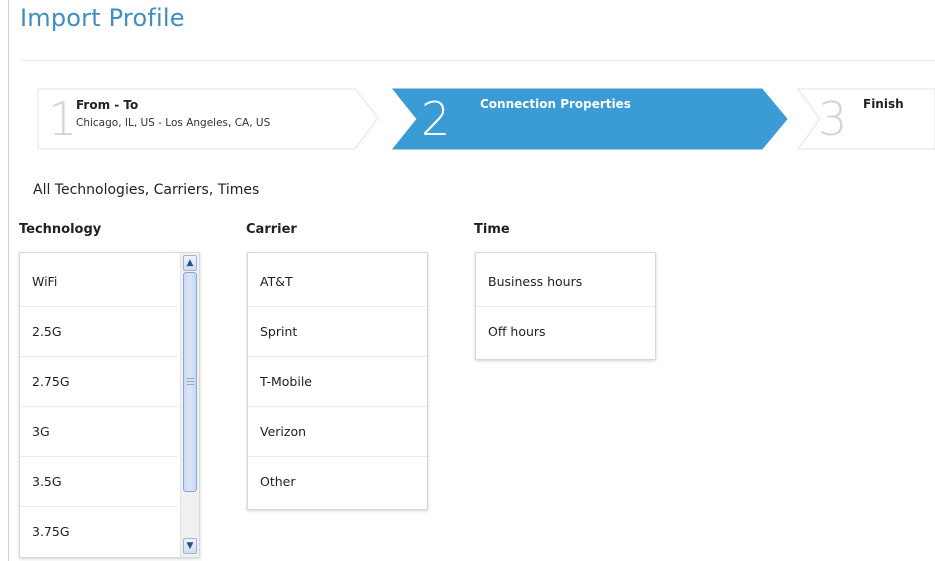 Image resolution: width=935 pixels, height=561 pixels. I want to click on technology-item-3g: 3G, so click(99, 432).